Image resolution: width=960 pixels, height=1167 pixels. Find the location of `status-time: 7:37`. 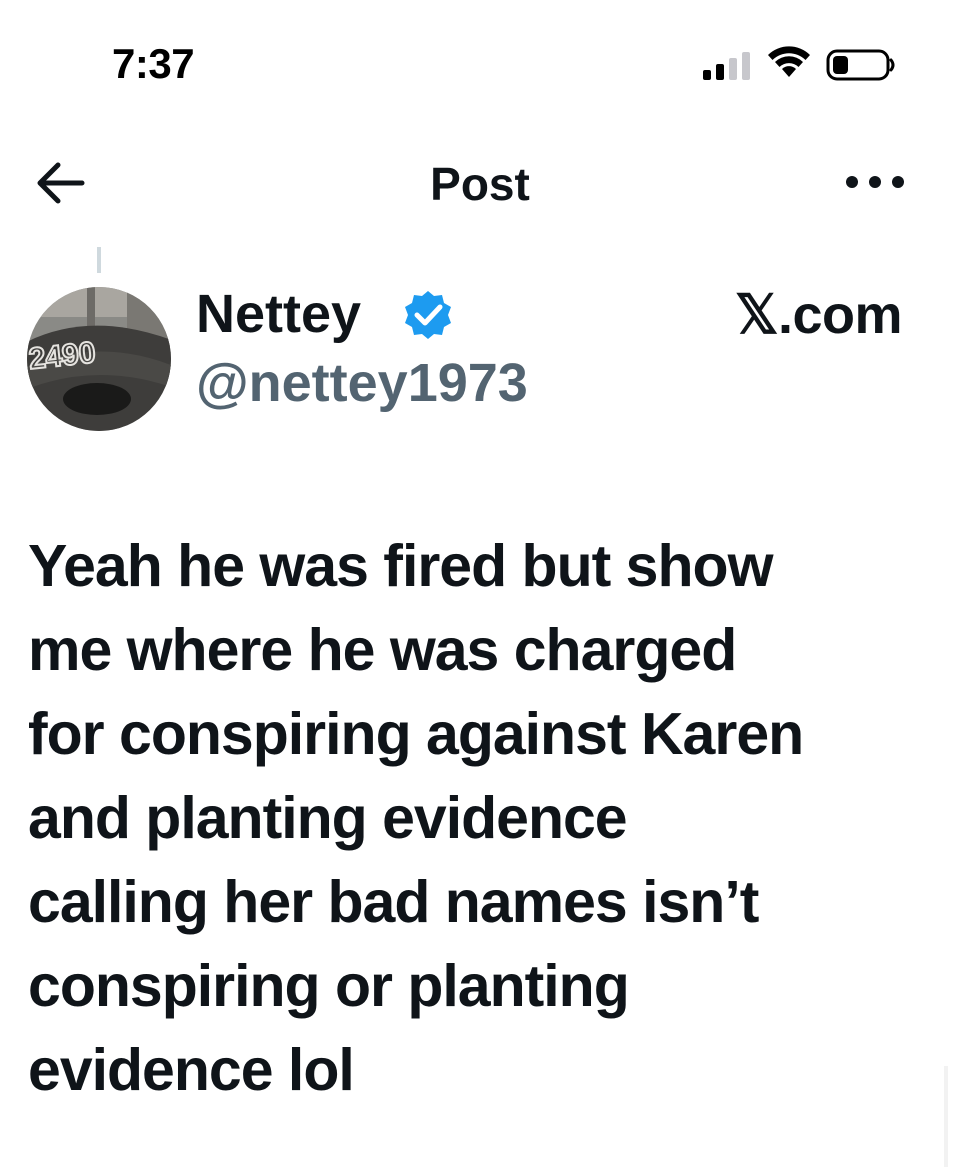

status-time: 7:37 is located at coordinates (153, 63).